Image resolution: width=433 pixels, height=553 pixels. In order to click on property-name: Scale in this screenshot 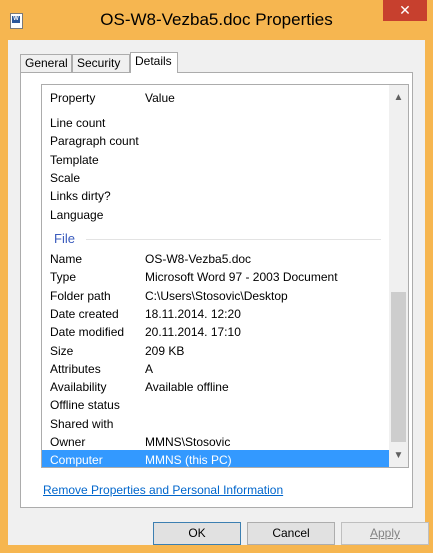, I will do `click(65, 177)`.